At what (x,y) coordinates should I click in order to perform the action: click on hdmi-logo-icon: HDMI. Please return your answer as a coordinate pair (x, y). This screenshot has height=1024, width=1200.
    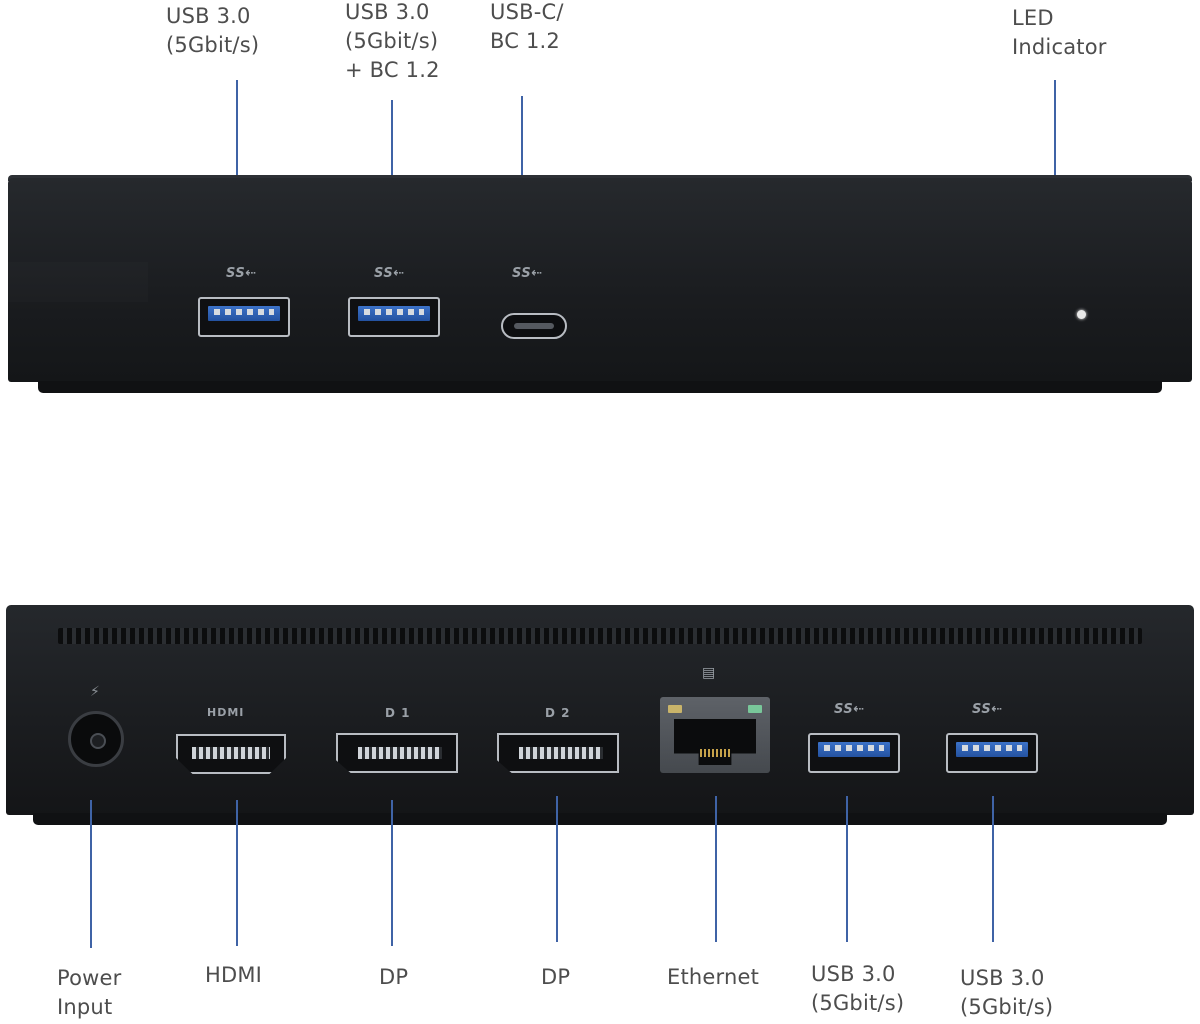
    Looking at the image, I should click on (226, 712).